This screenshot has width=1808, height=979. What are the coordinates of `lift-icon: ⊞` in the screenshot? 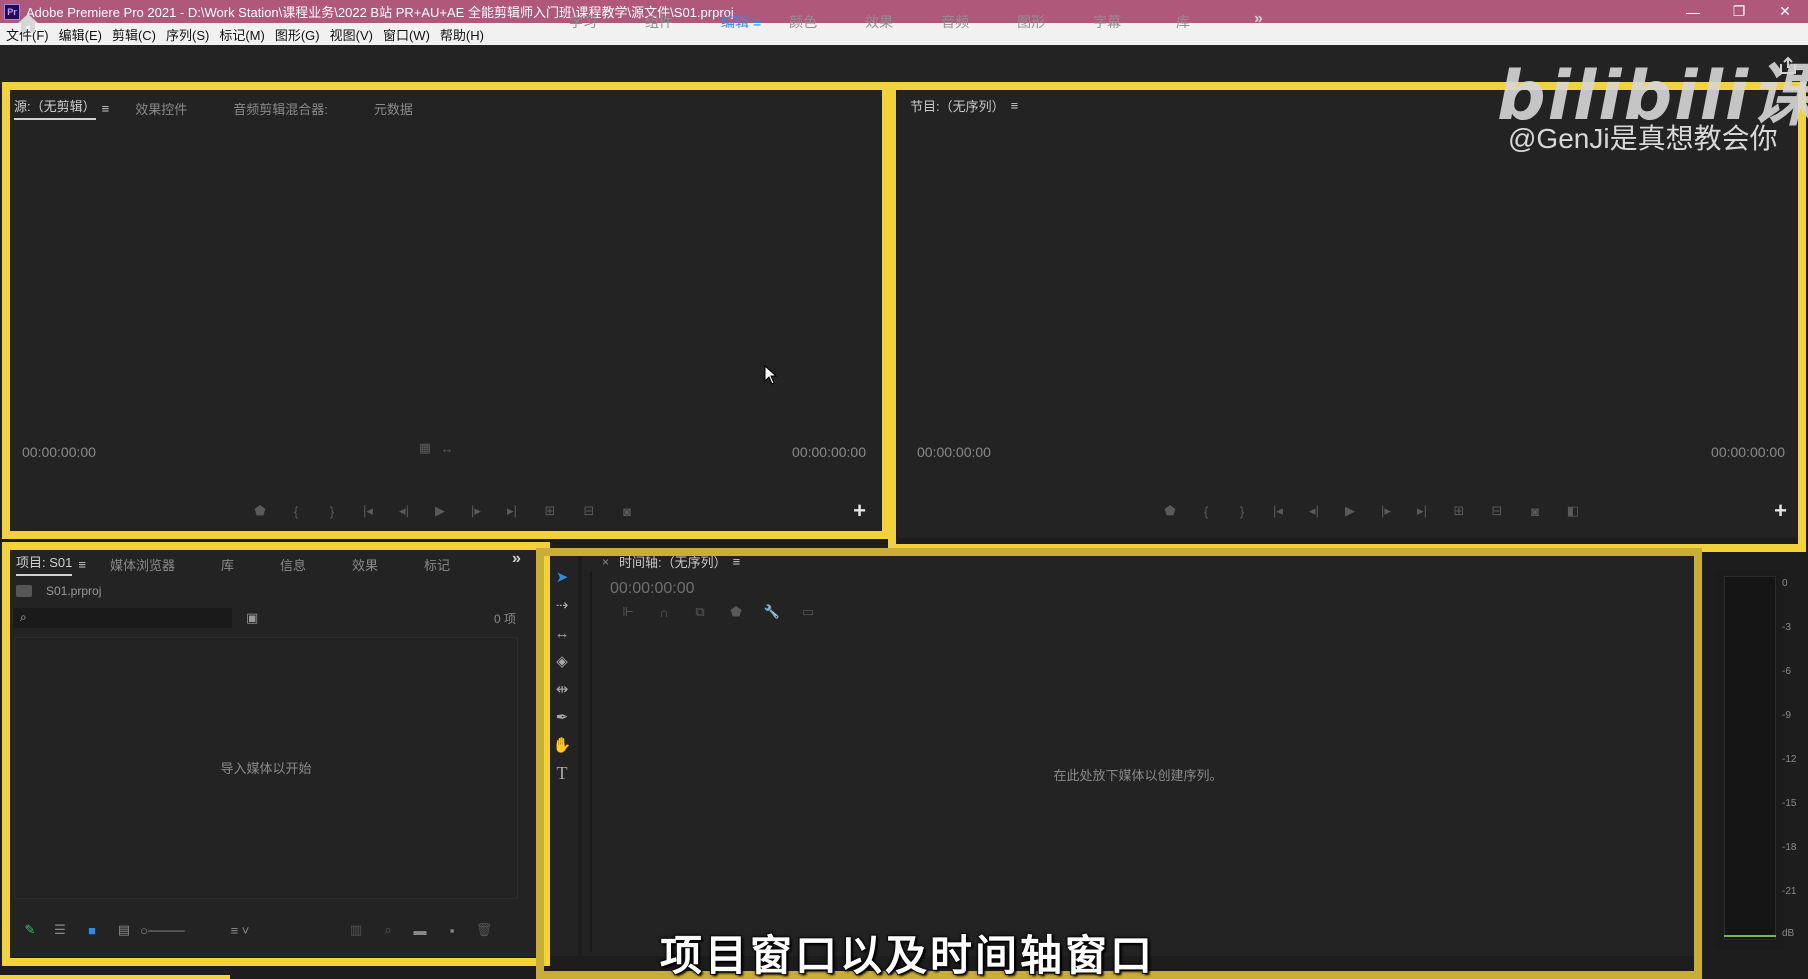 It's located at (1459, 511).